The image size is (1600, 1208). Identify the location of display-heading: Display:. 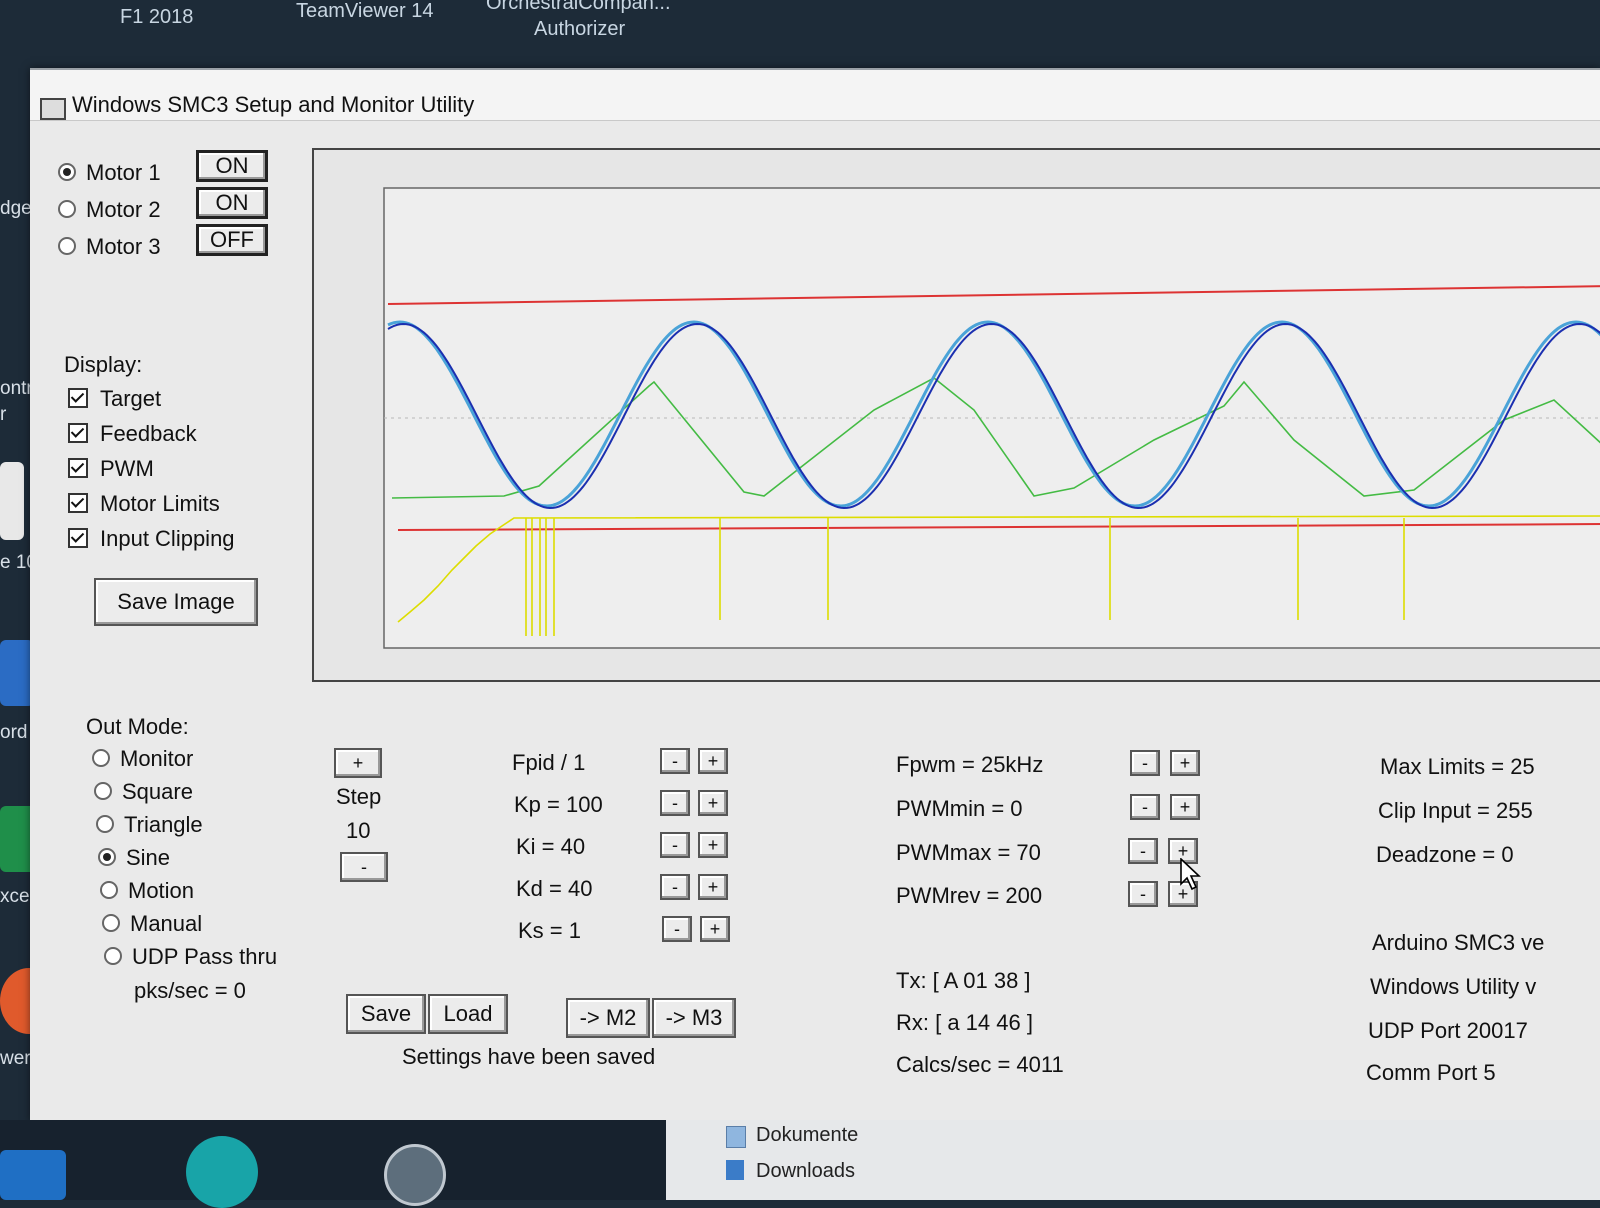
(103, 364).